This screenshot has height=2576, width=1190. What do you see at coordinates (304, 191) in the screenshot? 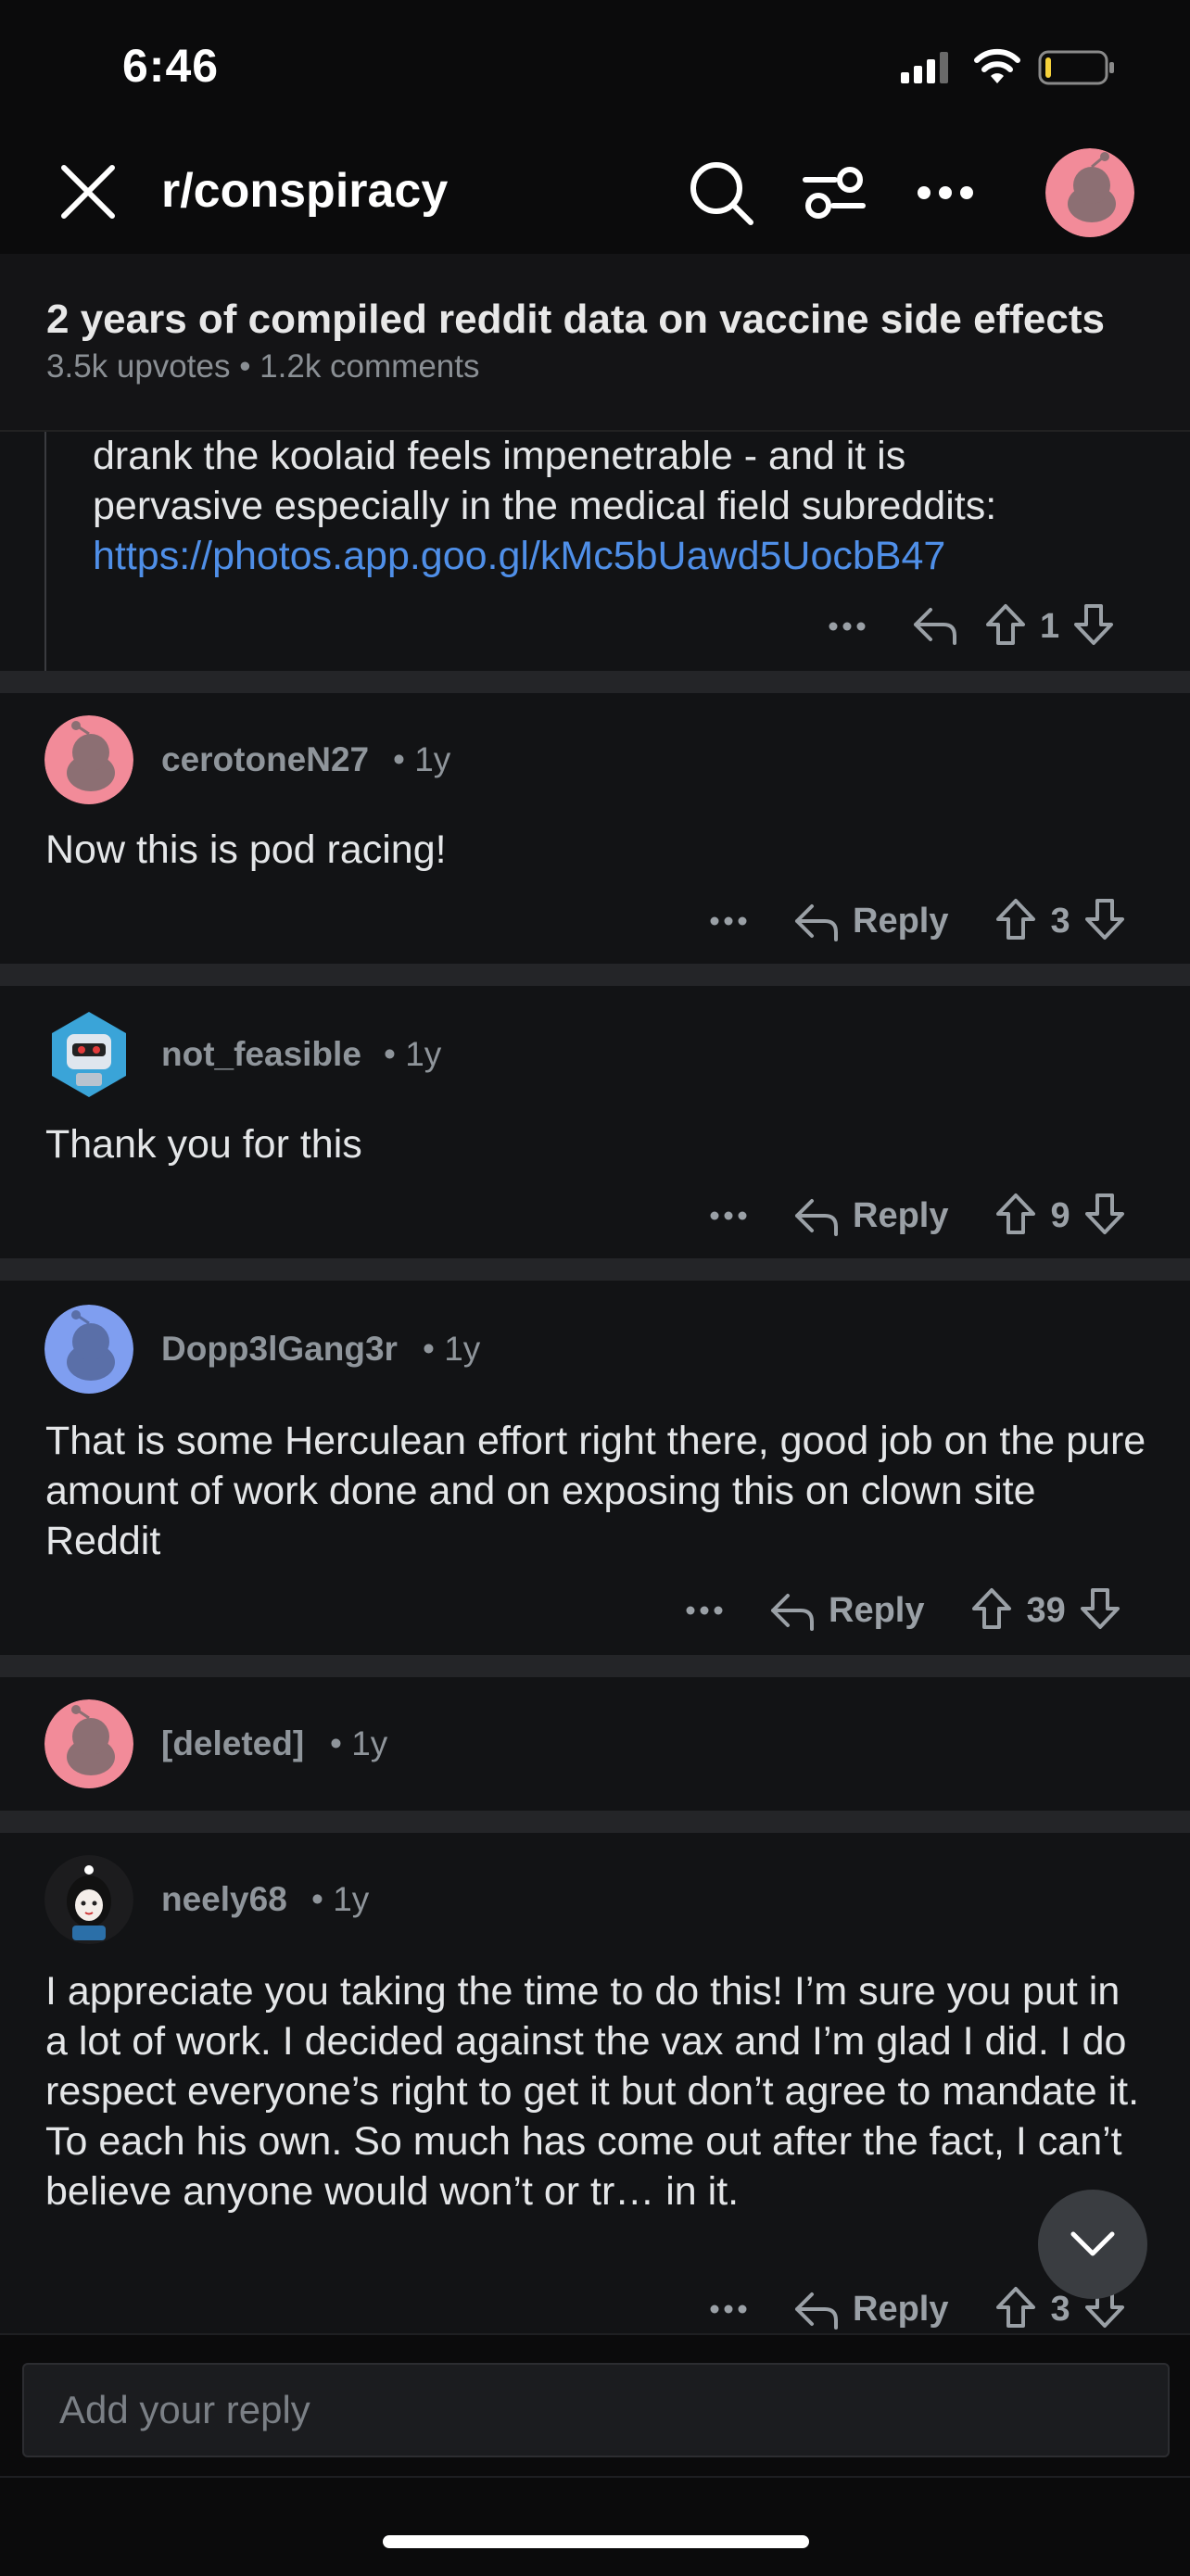
I see `subreddit-title: r/conspiracy` at bounding box center [304, 191].